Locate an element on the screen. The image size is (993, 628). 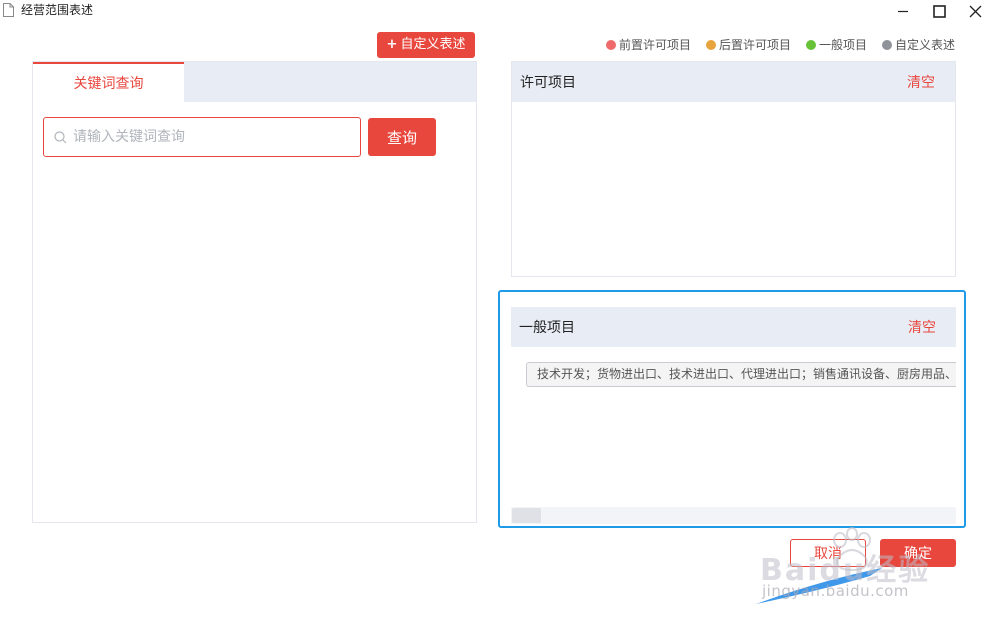
legend-label: 一般项目 is located at coordinates (843, 45).